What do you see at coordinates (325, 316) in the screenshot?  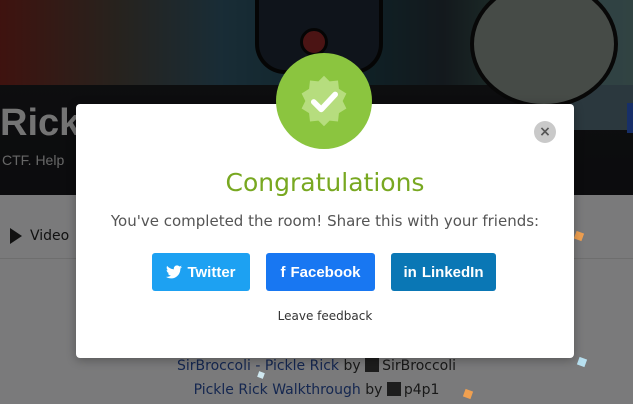 I see `leave-feedback-link: Leave feedback` at bounding box center [325, 316].